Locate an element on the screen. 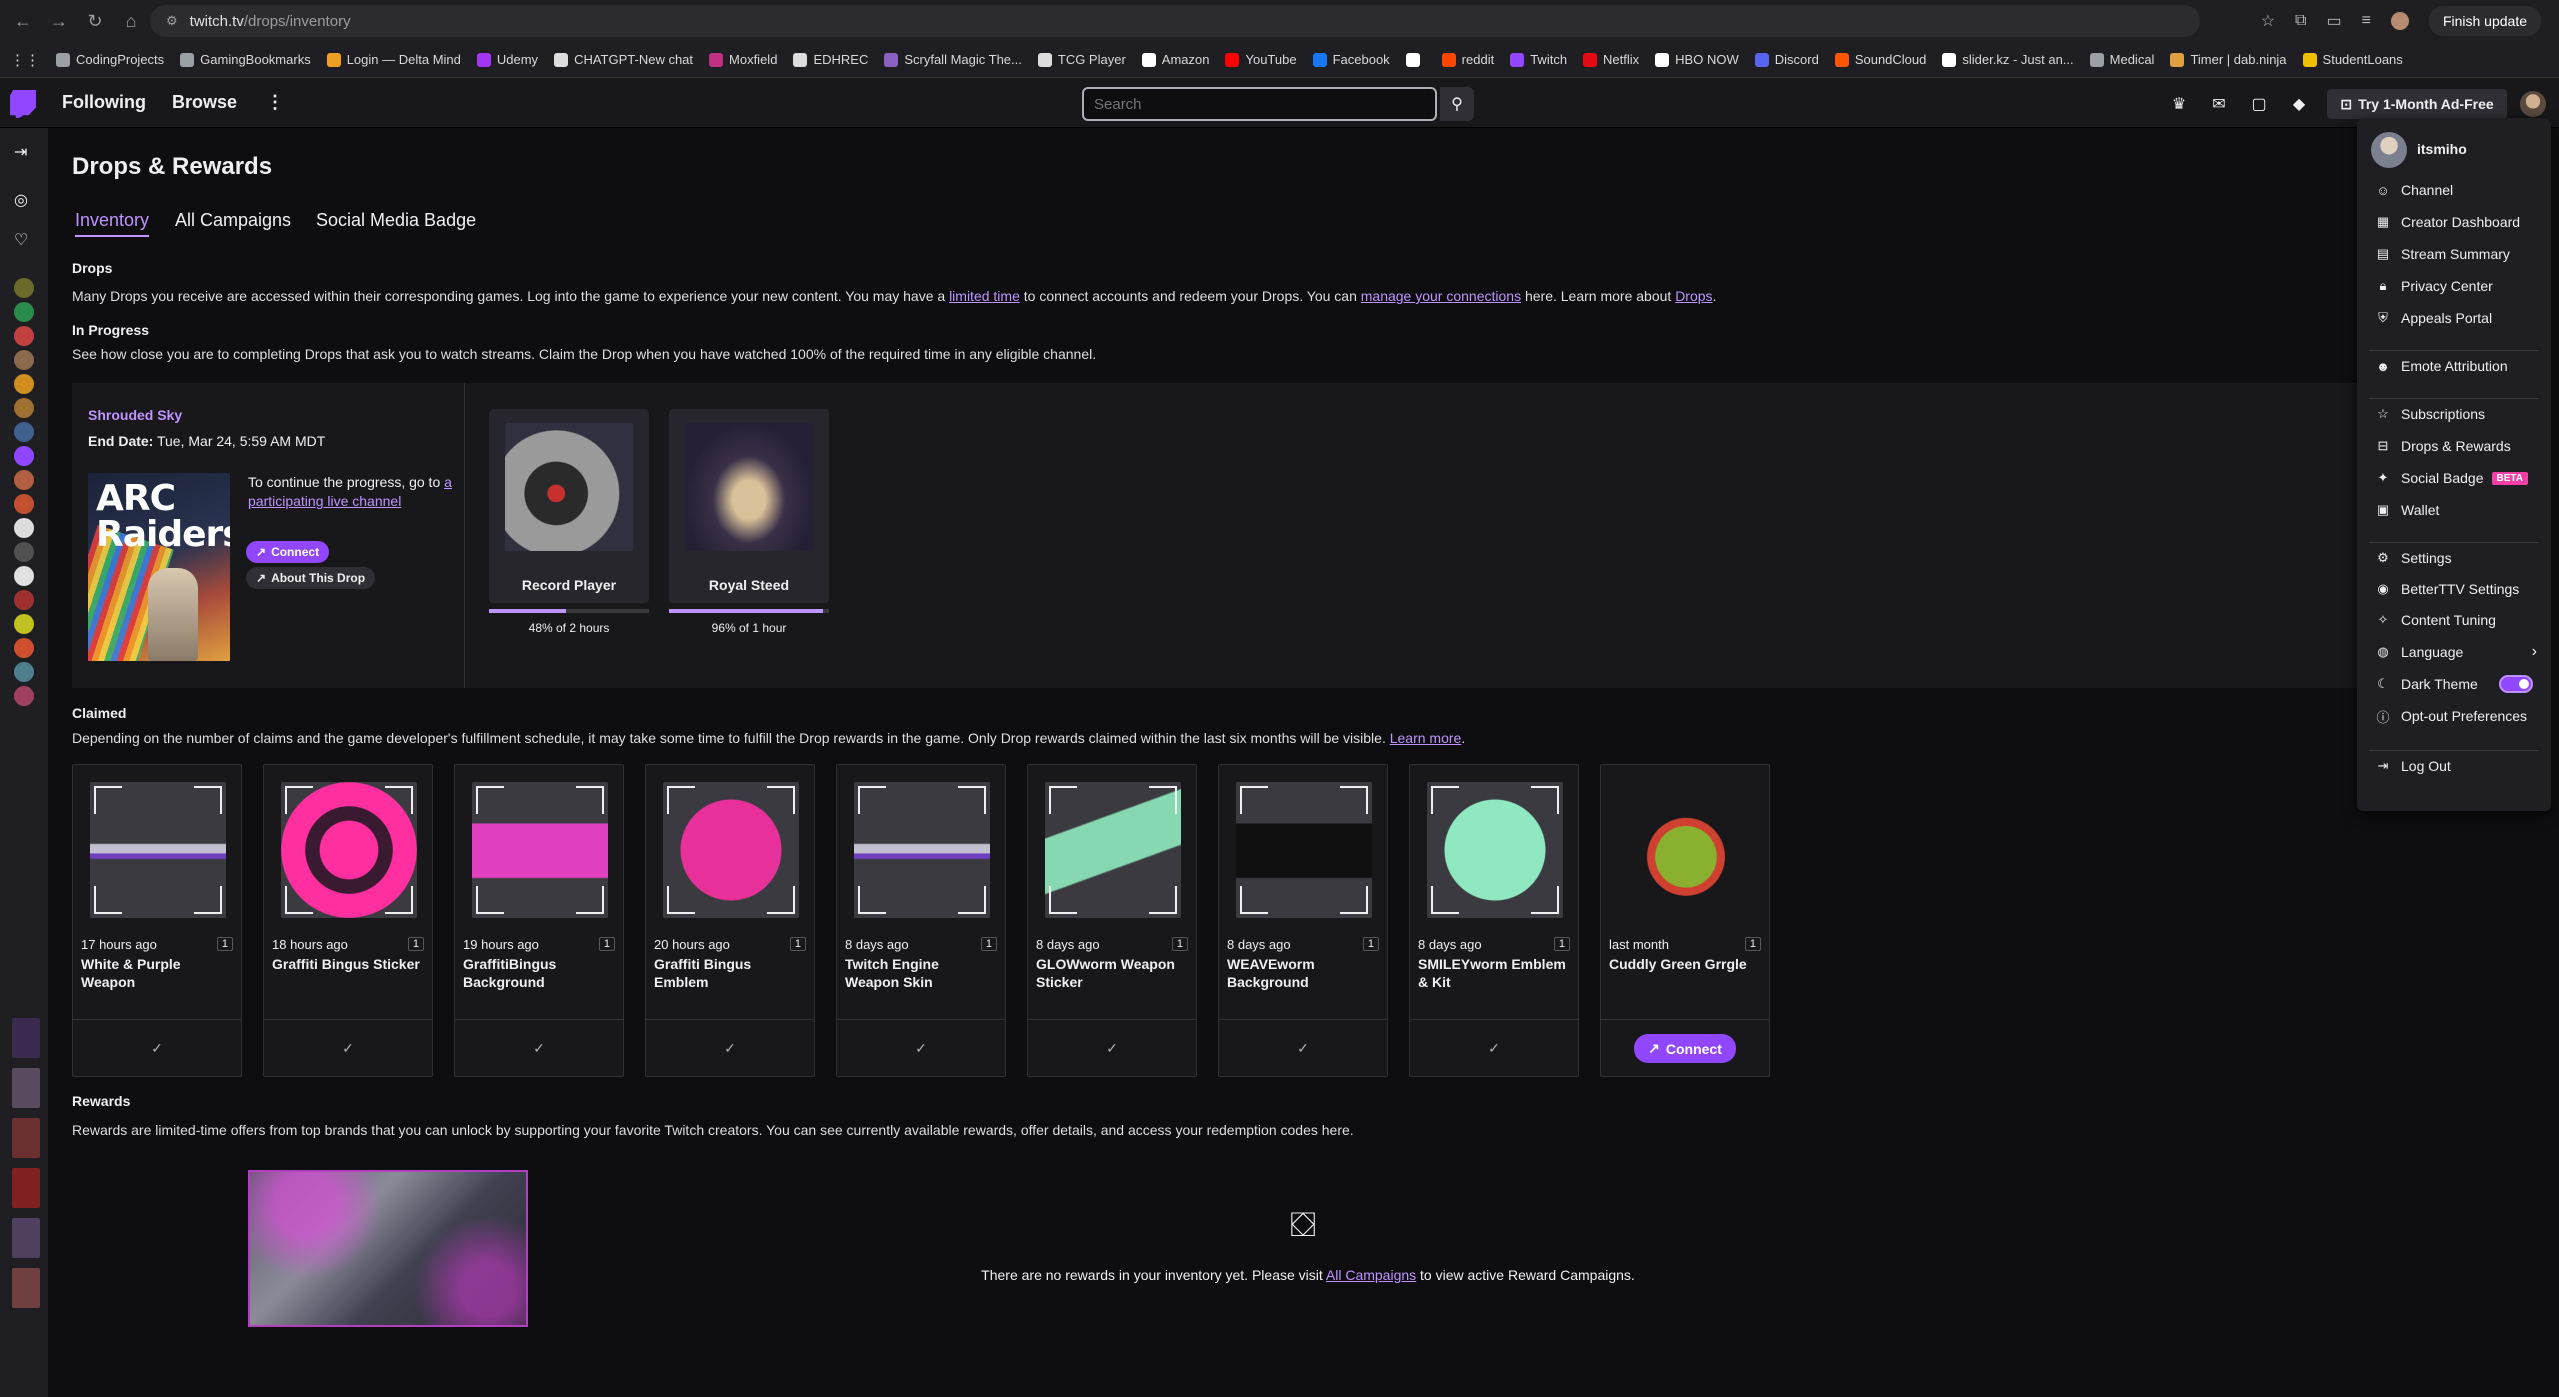 This screenshot has width=2559, height=1397. extensions-icon: ⧉ is located at coordinates (2300, 21).